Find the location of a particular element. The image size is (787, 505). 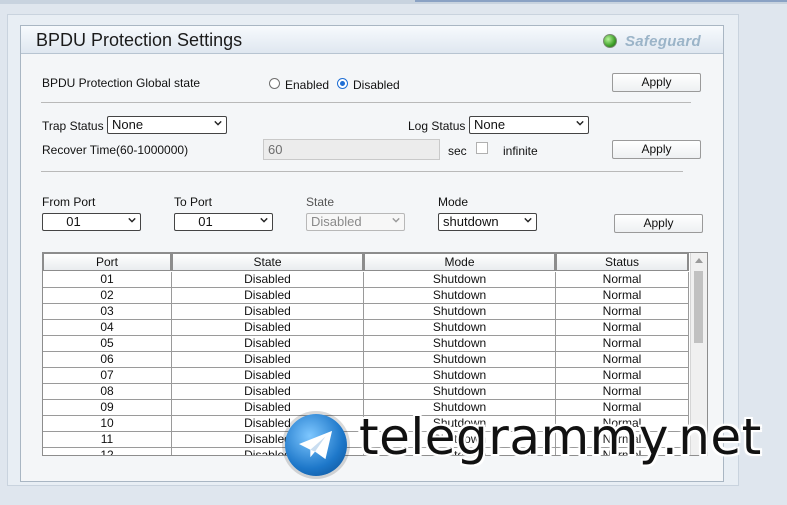

recover-time-input: 60 is located at coordinates (351, 149).